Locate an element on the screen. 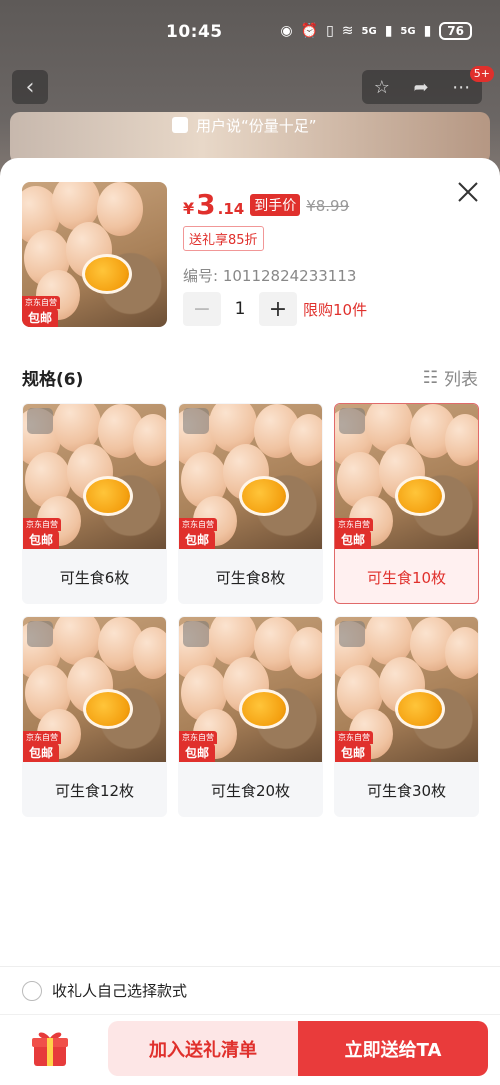 This screenshot has height=1085, width=500. send-now-button: 立即送给TA is located at coordinates (393, 1048).